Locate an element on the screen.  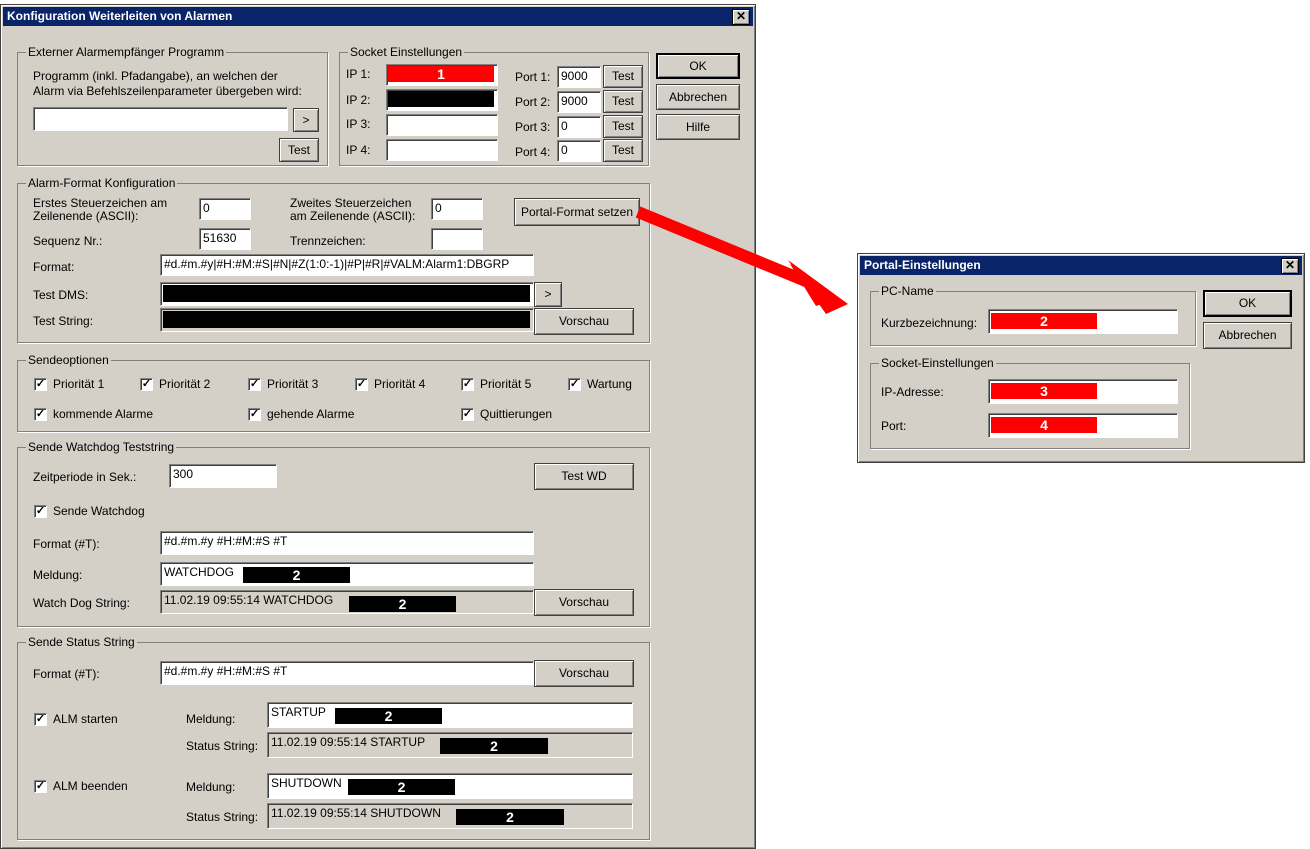
test-wd-button: Test WD is located at coordinates (584, 476).